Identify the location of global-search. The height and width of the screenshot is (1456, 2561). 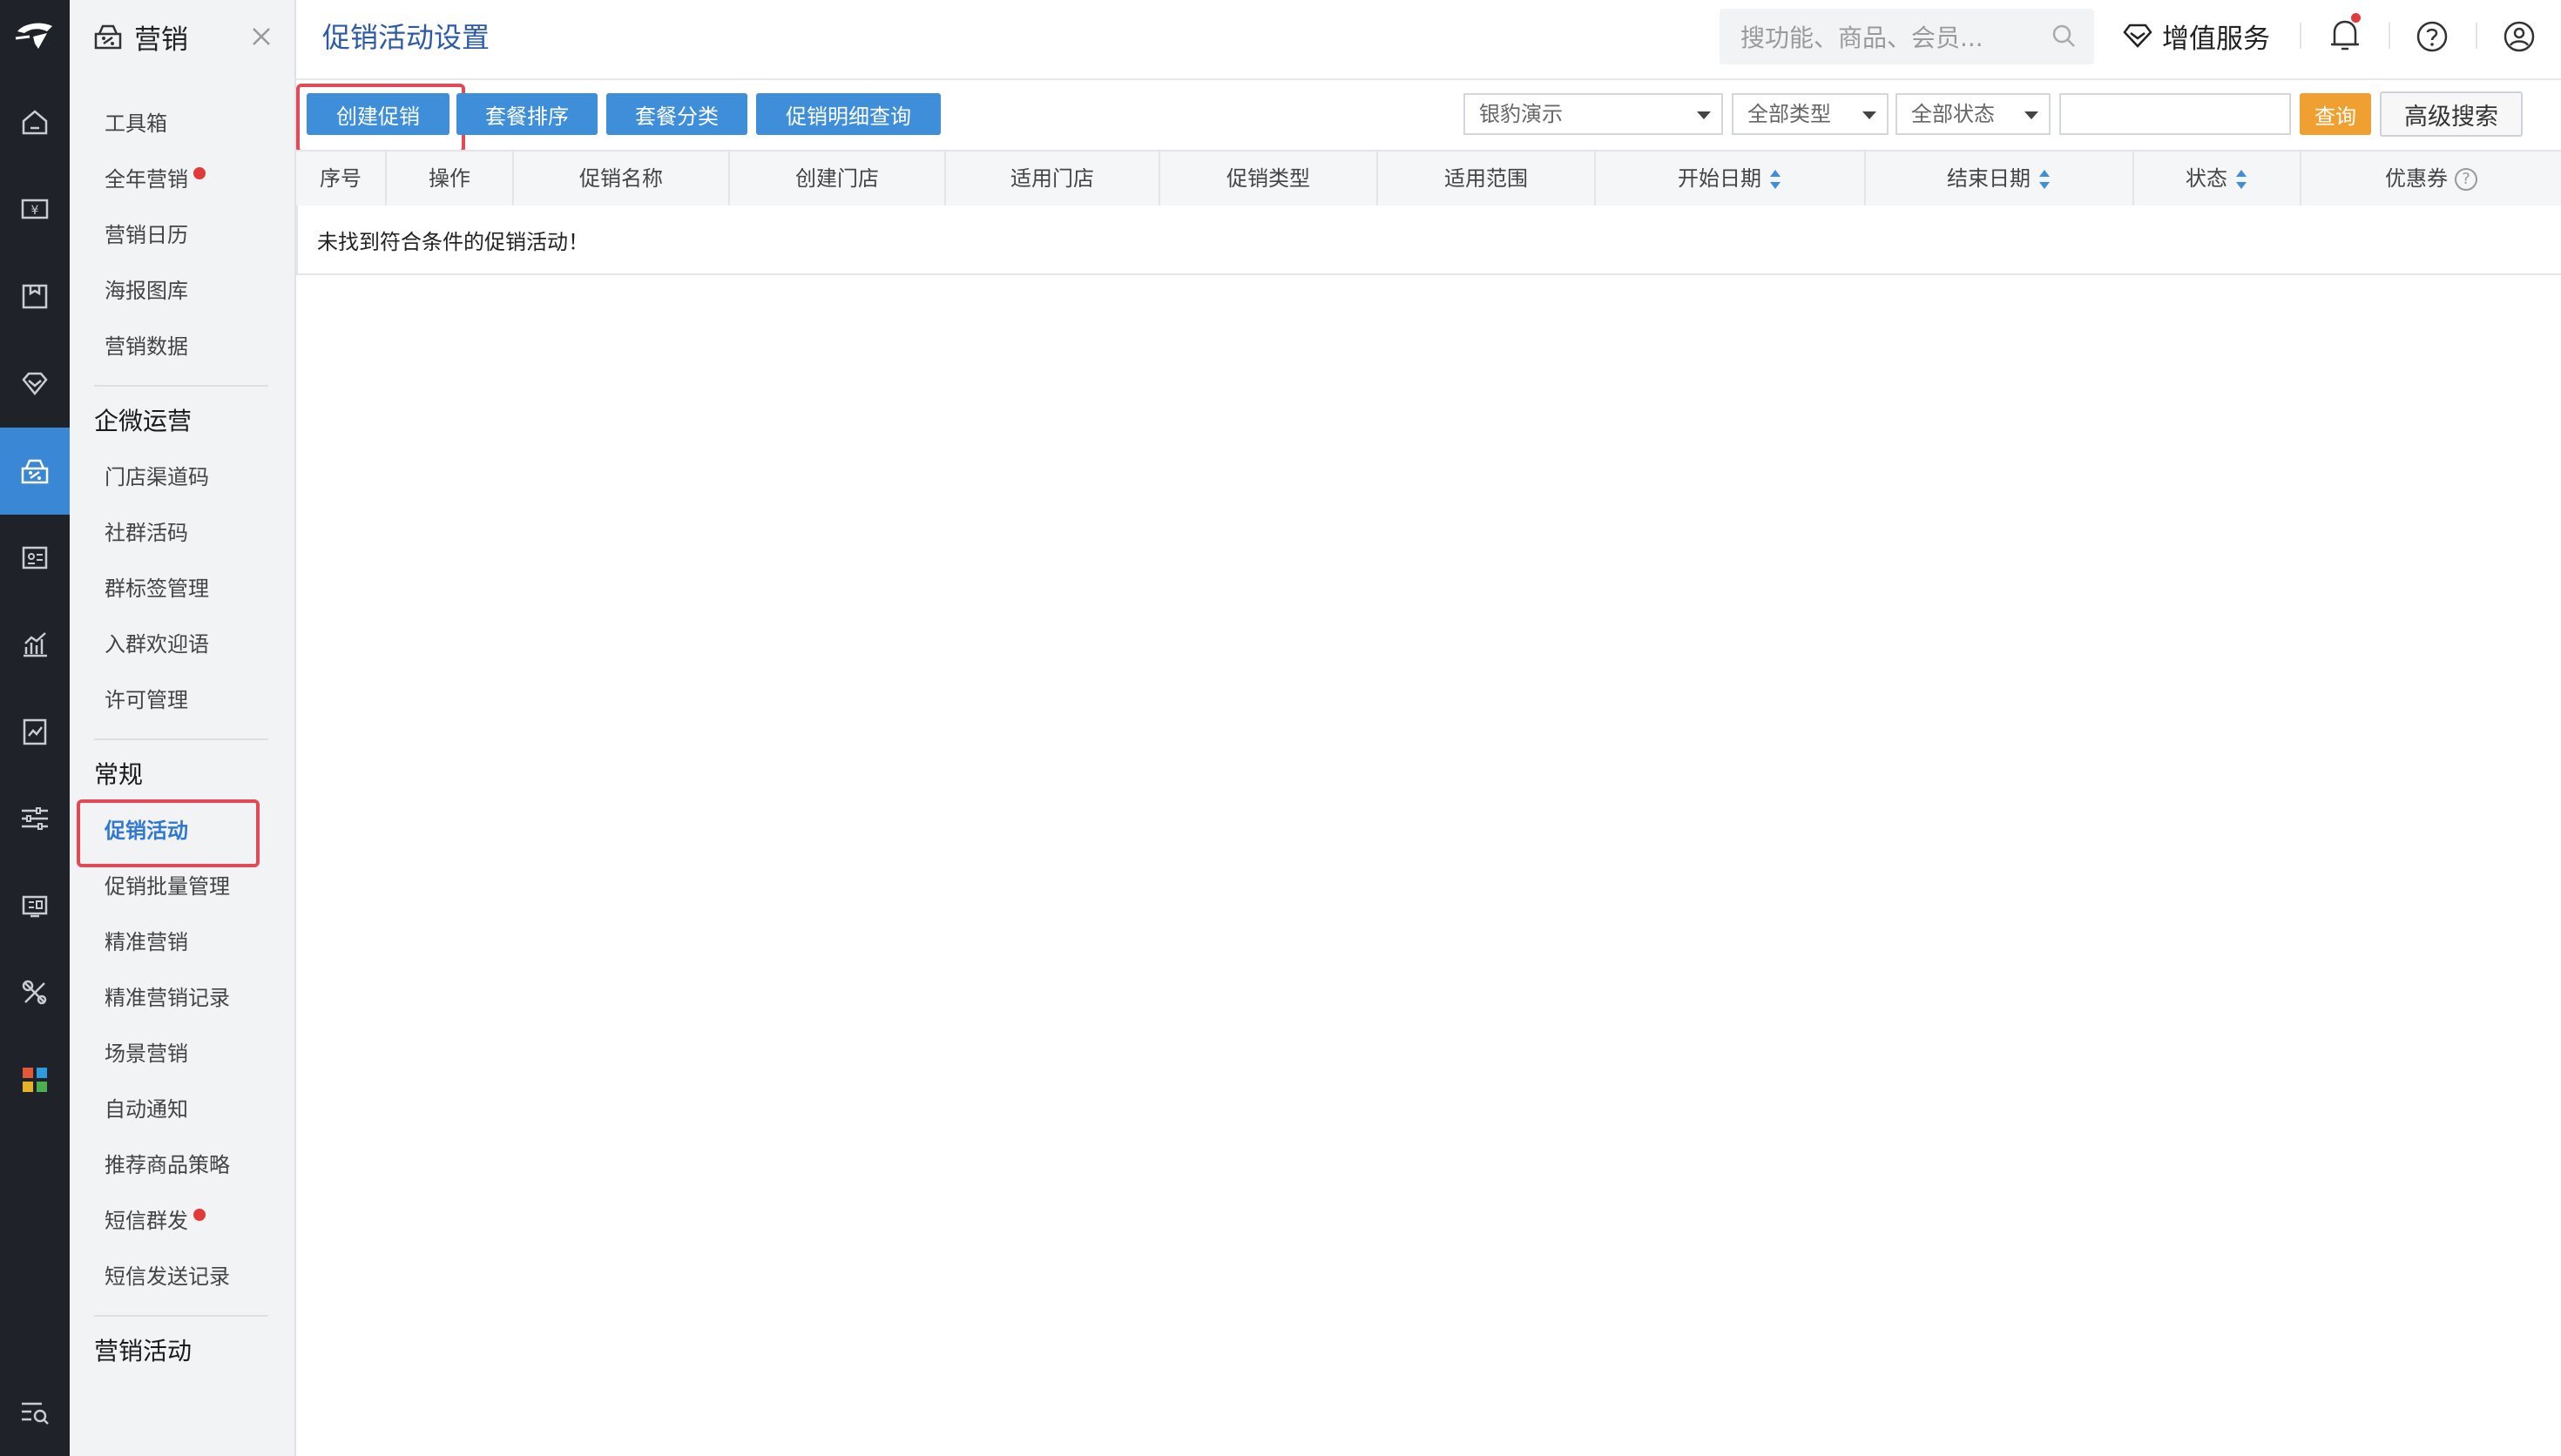
(1907, 37).